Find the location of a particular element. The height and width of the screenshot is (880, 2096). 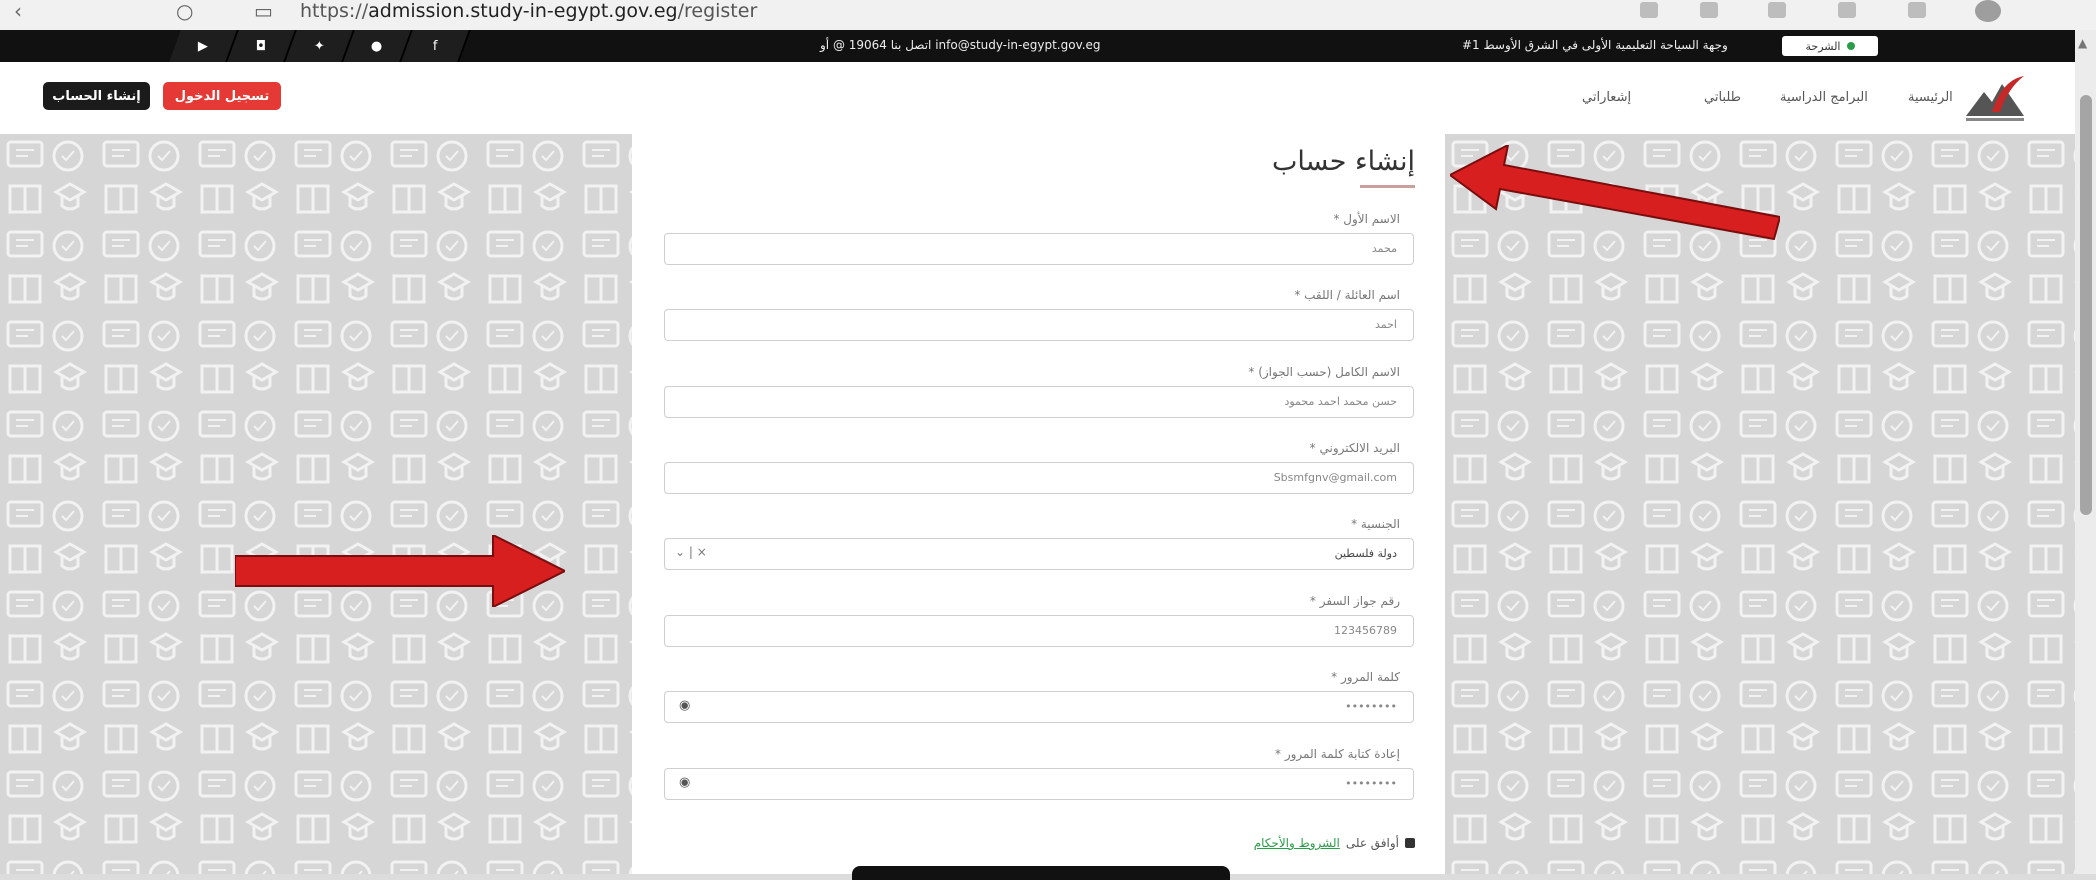

url-host: admission.study-in-egypt.gov.eg is located at coordinates (523, 11).